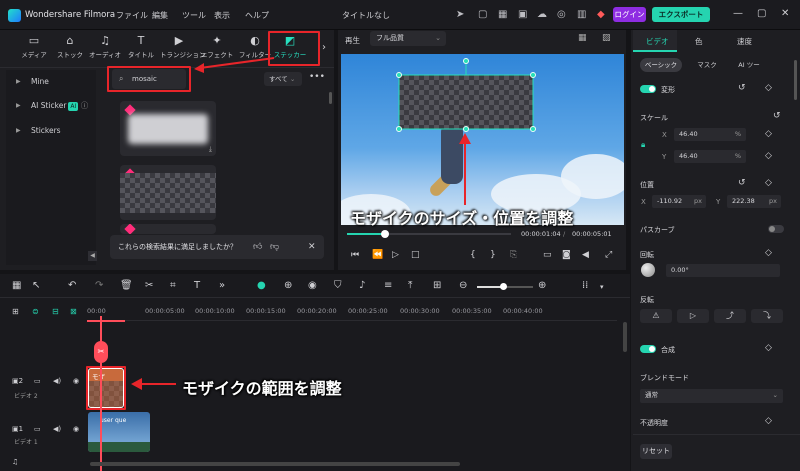 Image resolution: width=800 pixels, height=471 pixels. Describe the element at coordinates (738, 13) in the screenshot. I see `minimize-icon: —` at that location.